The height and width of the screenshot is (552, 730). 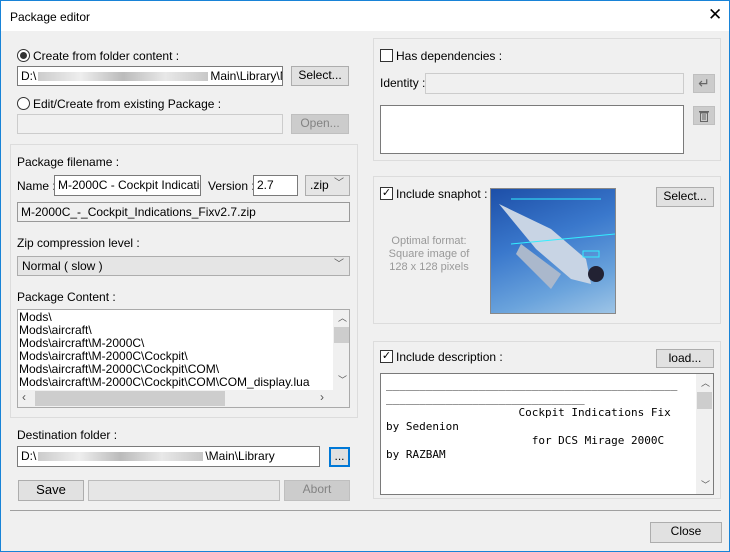 What do you see at coordinates (183, 266) in the screenshot?
I see `compression-select: Normal ( slow ) ﹀` at bounding box center [183, 266].